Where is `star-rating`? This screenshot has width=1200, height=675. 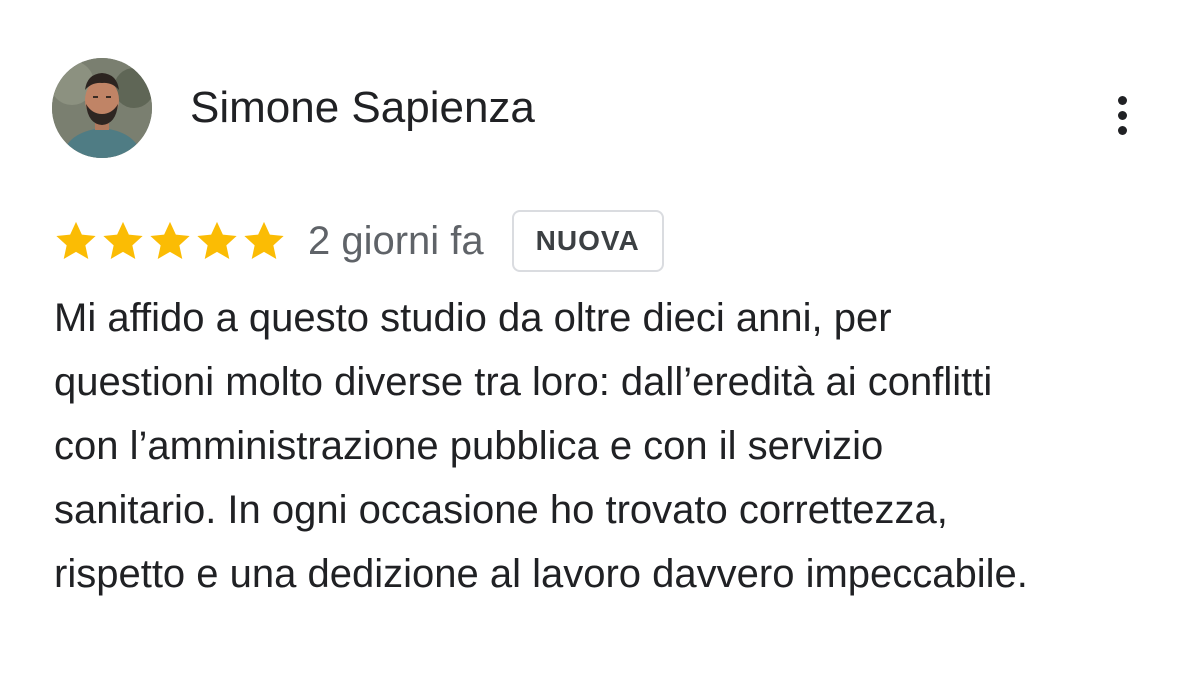 star-rating is located at coordinates (170, 241).